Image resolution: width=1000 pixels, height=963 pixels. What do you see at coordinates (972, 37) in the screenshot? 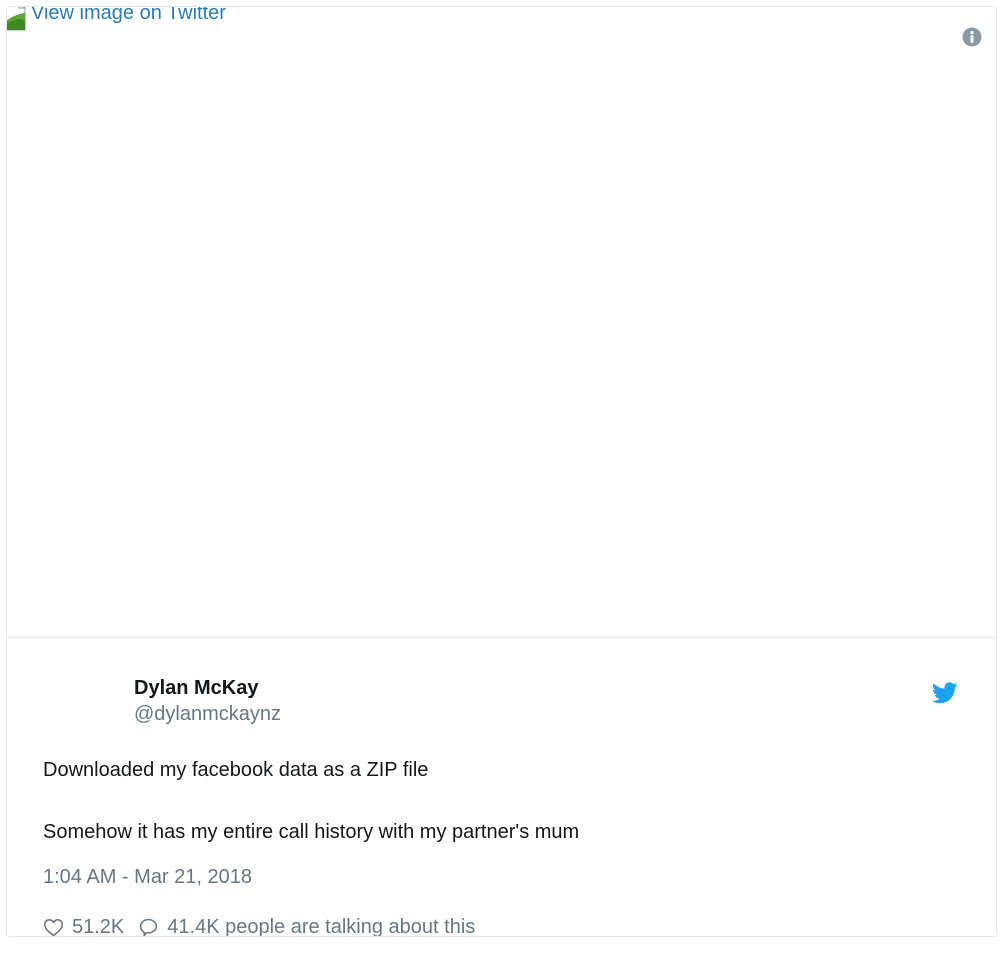
I see `info-icon` at bounding box center [972, 37].